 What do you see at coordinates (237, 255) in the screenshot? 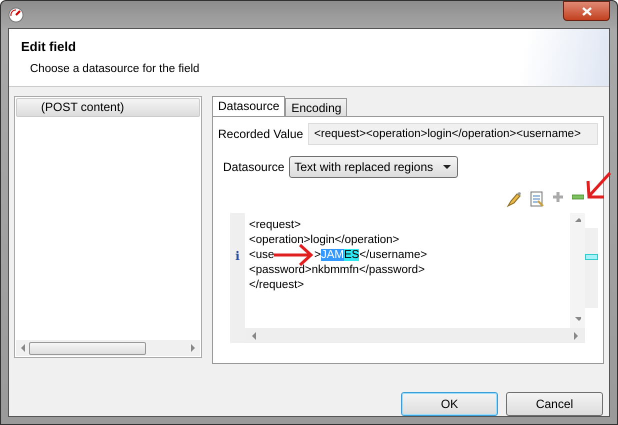
I see `info-icon: i` at bounding box center [237, 255].